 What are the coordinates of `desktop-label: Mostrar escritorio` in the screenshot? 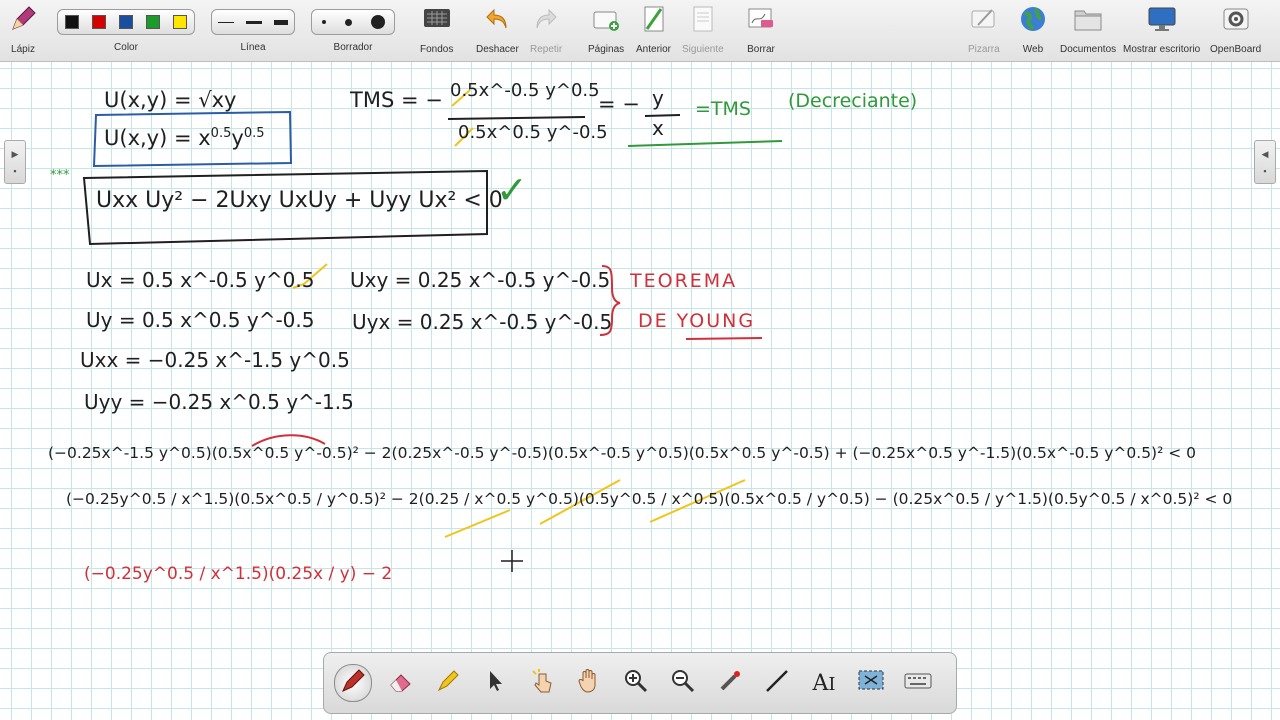 It's located at (1162, 49).